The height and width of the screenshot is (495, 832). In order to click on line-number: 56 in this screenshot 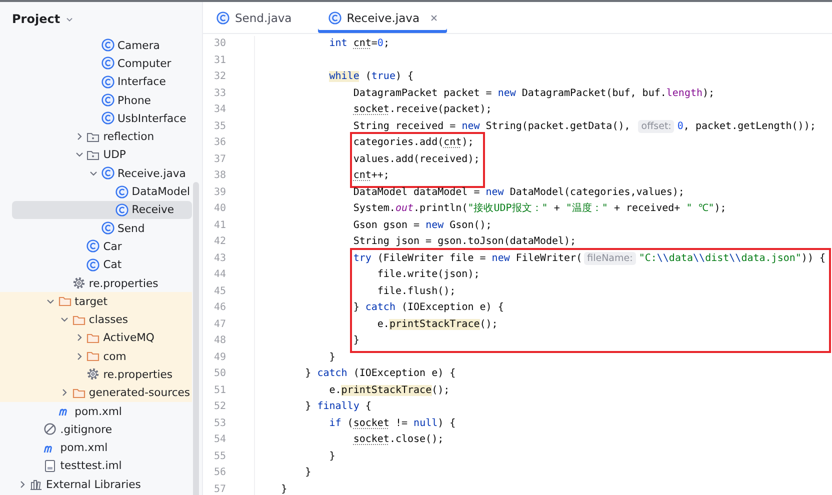, I will do `click(219, 473)`.